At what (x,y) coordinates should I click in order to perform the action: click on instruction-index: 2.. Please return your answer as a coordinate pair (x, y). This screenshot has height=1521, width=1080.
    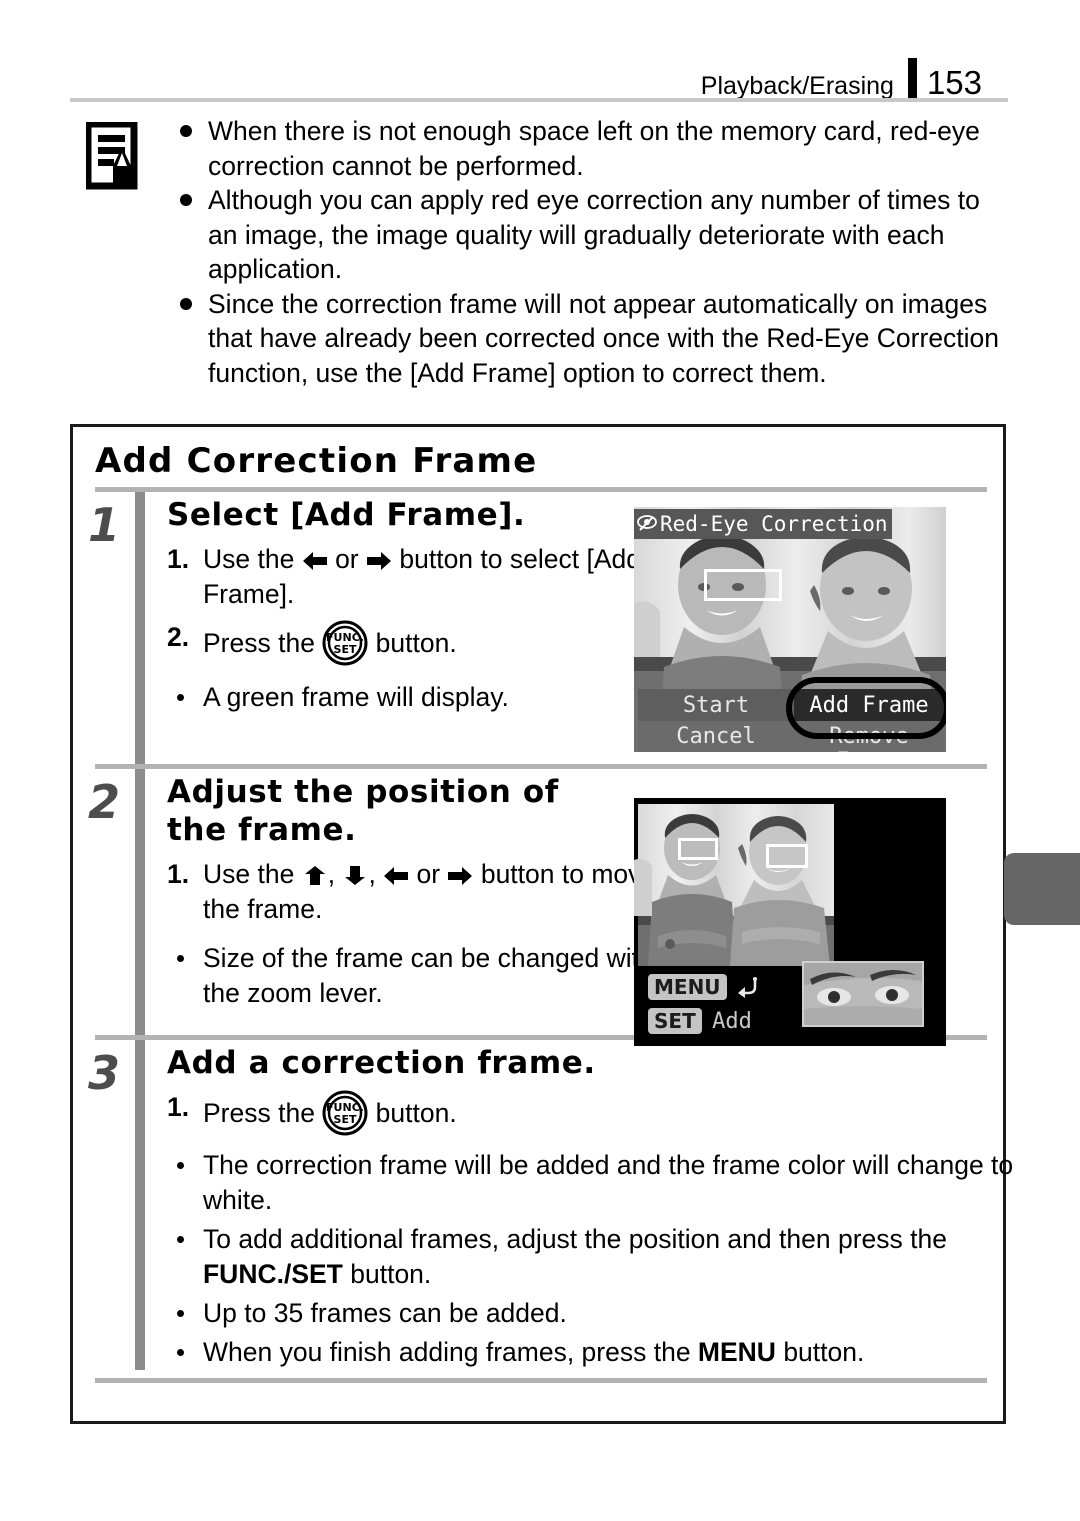
    Looking at the image, I should click on (178, 637).